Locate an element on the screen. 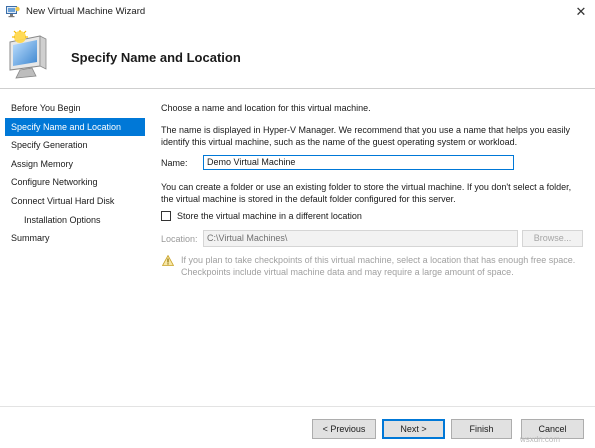 The height and width of the screenshot is (448, 595). wizard-header: Specify Name and Location is located at coordinates (297, 56).